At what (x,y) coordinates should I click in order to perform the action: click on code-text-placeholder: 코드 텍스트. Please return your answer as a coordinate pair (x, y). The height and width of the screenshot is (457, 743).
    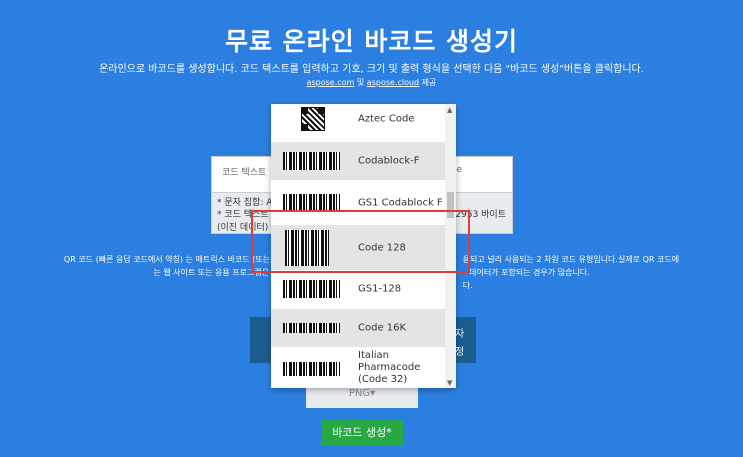
    Looking at the image, I should click on (244, 173).